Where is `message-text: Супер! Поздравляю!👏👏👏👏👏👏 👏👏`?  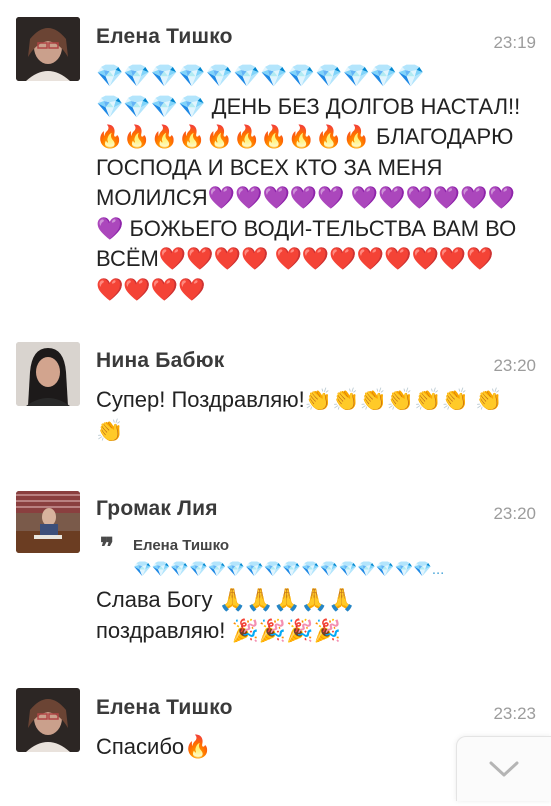 message-text: Супер! Поздравляю!👏👏👏👏👏👏 👏👏 is located at coordinates (299, 415).